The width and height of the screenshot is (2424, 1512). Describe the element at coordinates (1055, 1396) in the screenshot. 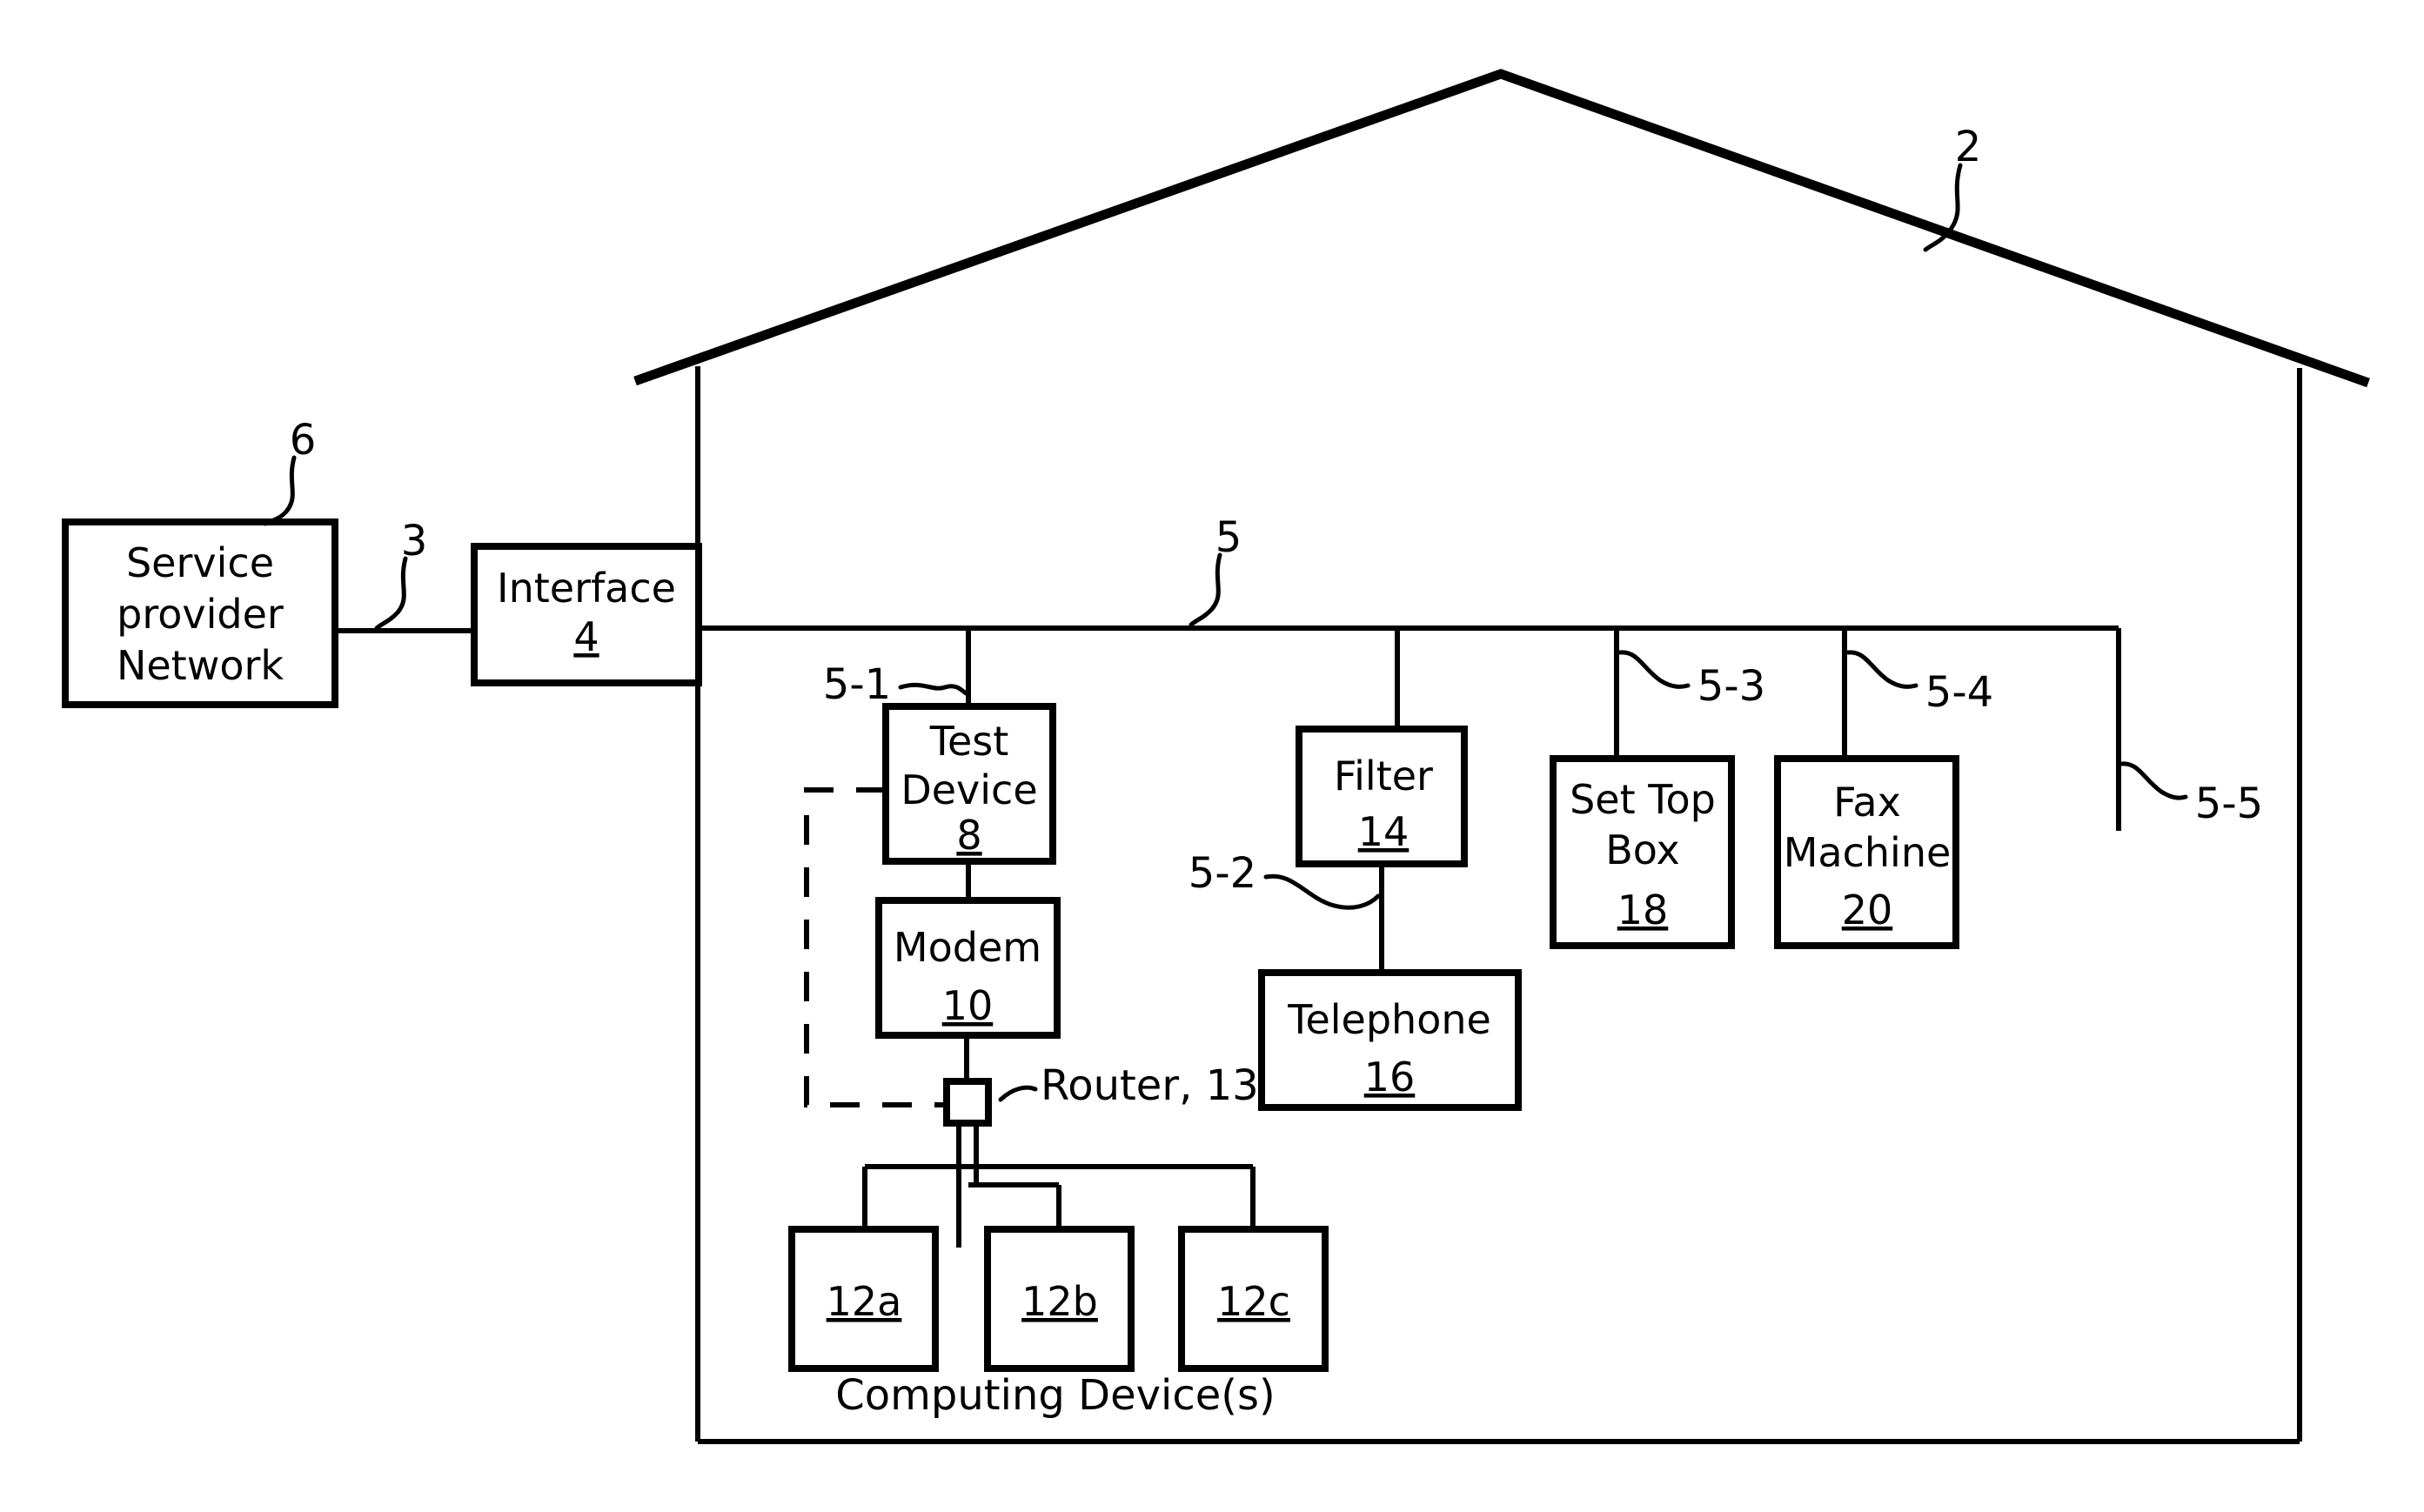

I see `computing-devices-caption: Computing Device(s)` at that location.